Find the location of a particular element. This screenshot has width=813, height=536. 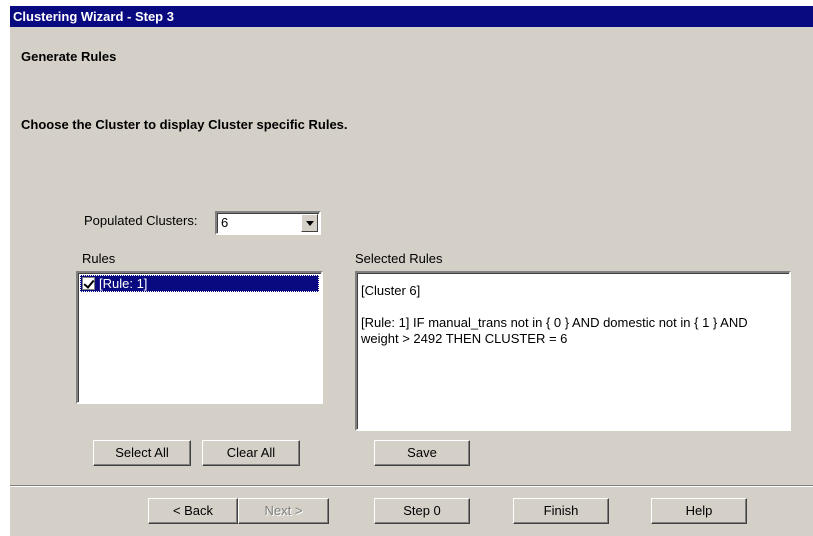

help-button: Help is located at coordinates (699, 511).